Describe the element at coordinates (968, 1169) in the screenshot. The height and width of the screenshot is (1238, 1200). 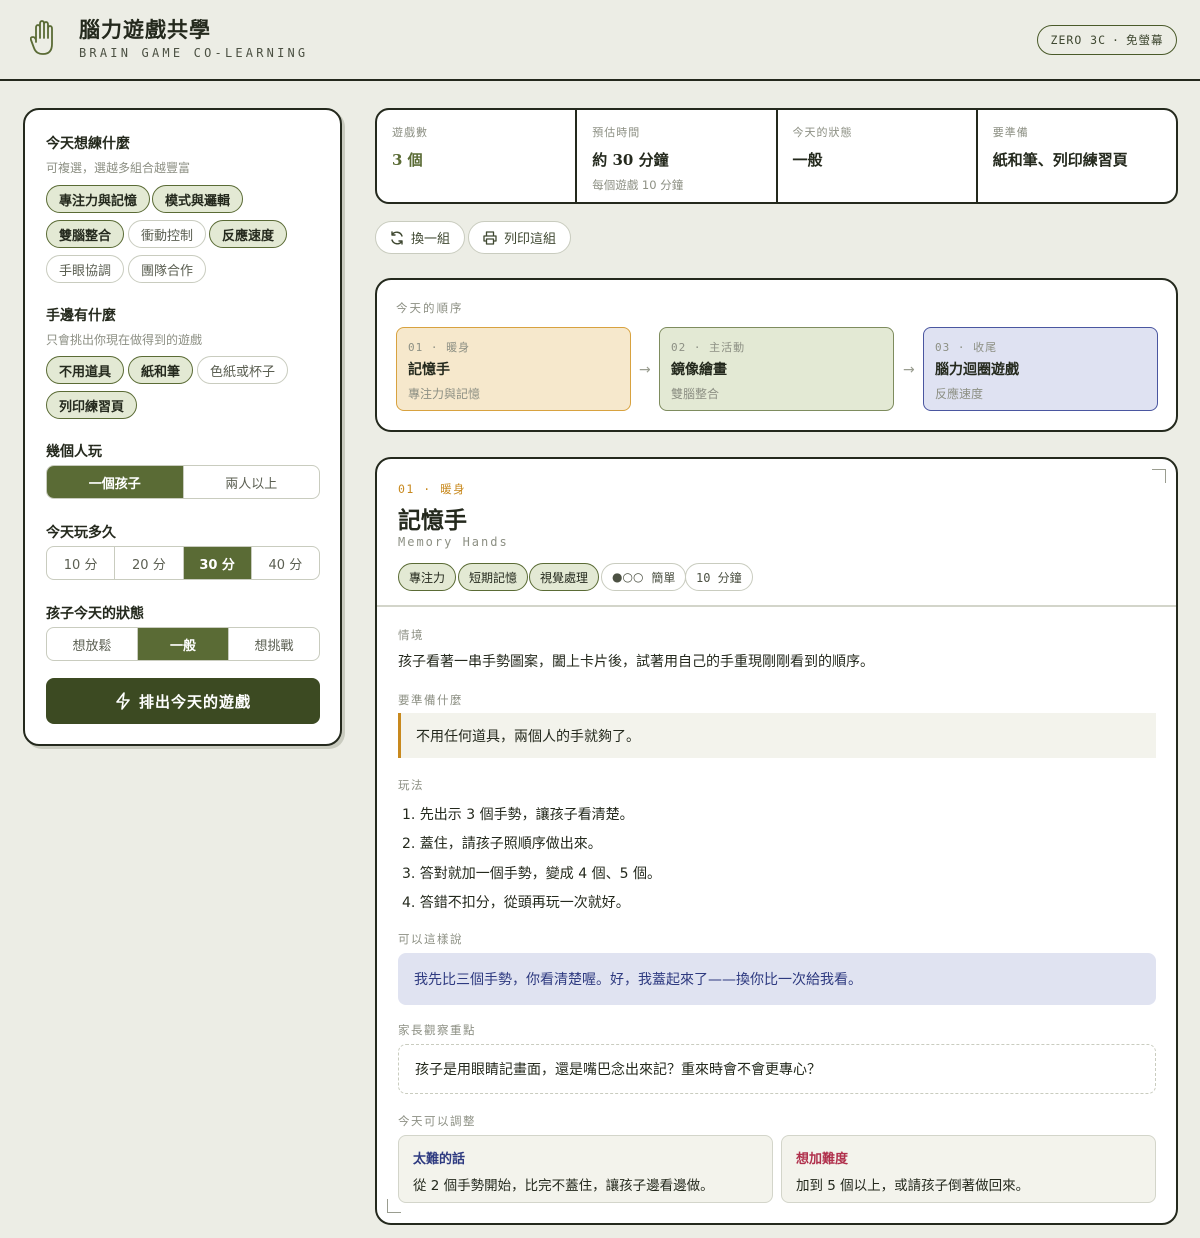
I see `harder-card: 想加難度 加到 5 個以上，或請孩子倒著做回來。` at that location.